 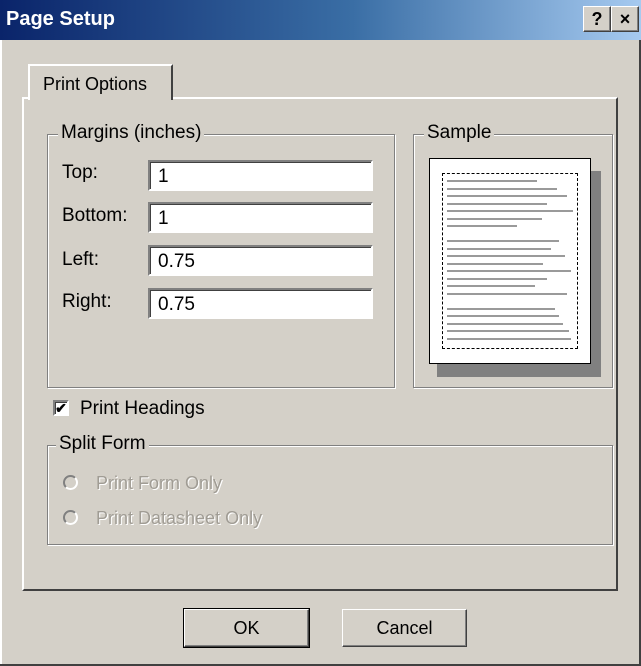 I want to click on sample-page-preview, so click(x=510, y=261).